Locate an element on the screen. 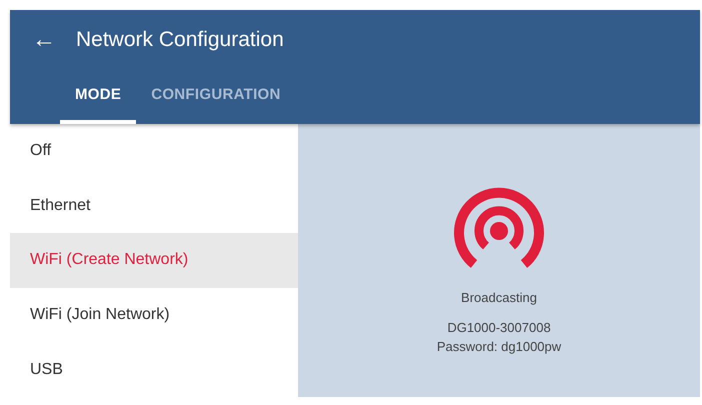 The height and width of the screenshot is (405, 702). mode-item: WiFi (Create Network) is located at coordinates (154, 260).